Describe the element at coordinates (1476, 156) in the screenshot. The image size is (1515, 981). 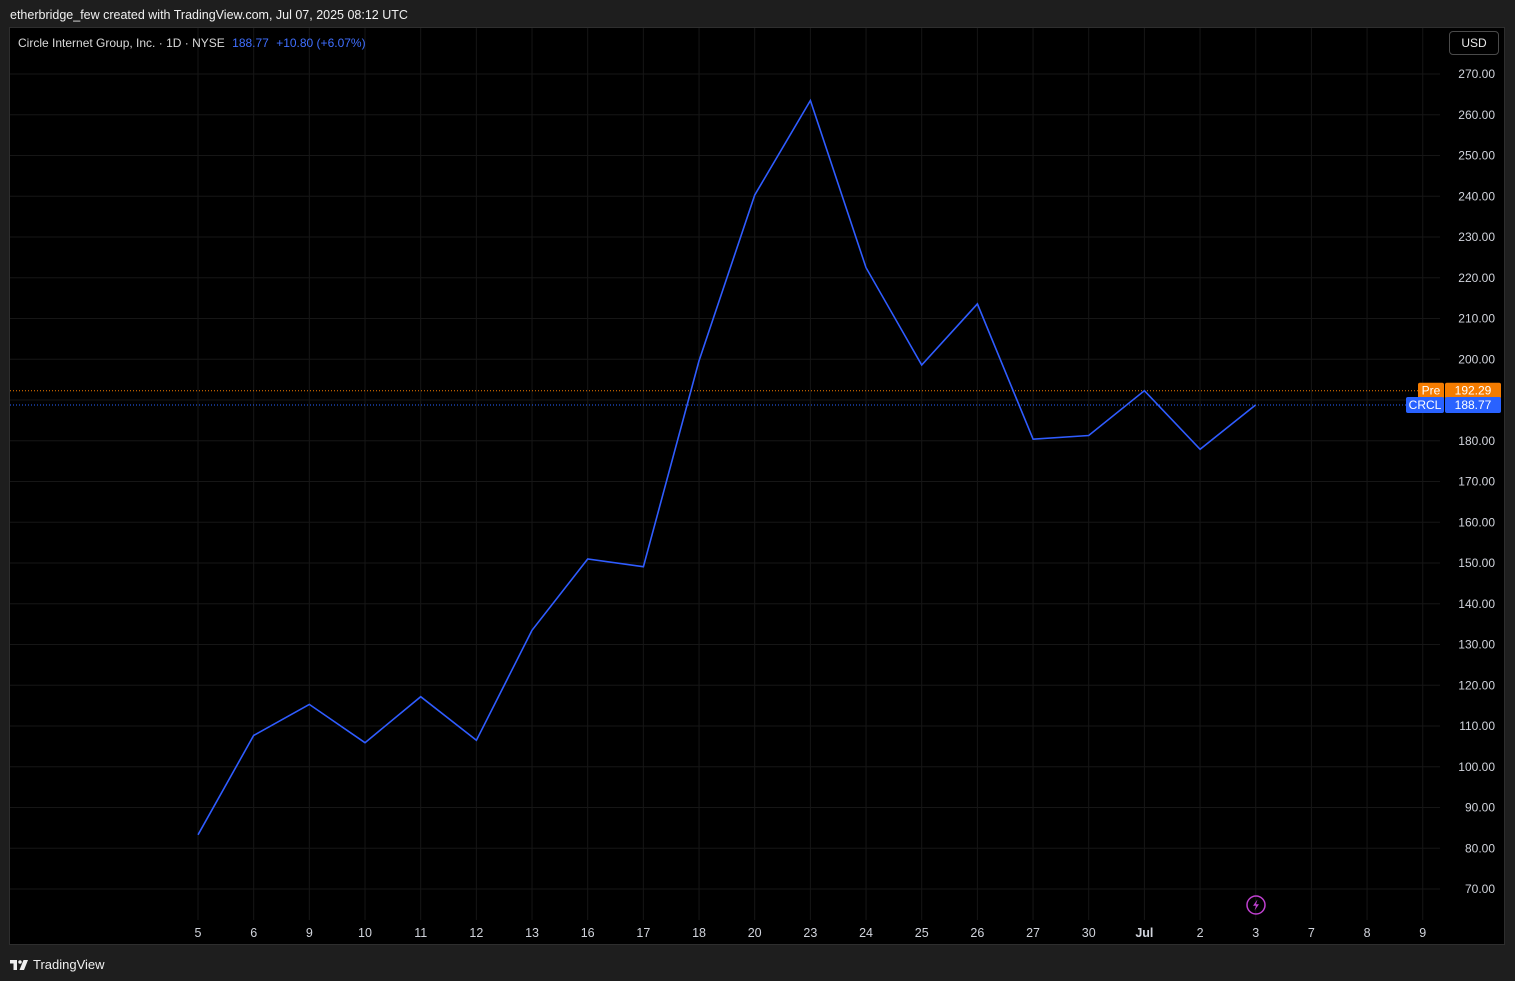
I see `y-tick-label: 250.00` at that location.